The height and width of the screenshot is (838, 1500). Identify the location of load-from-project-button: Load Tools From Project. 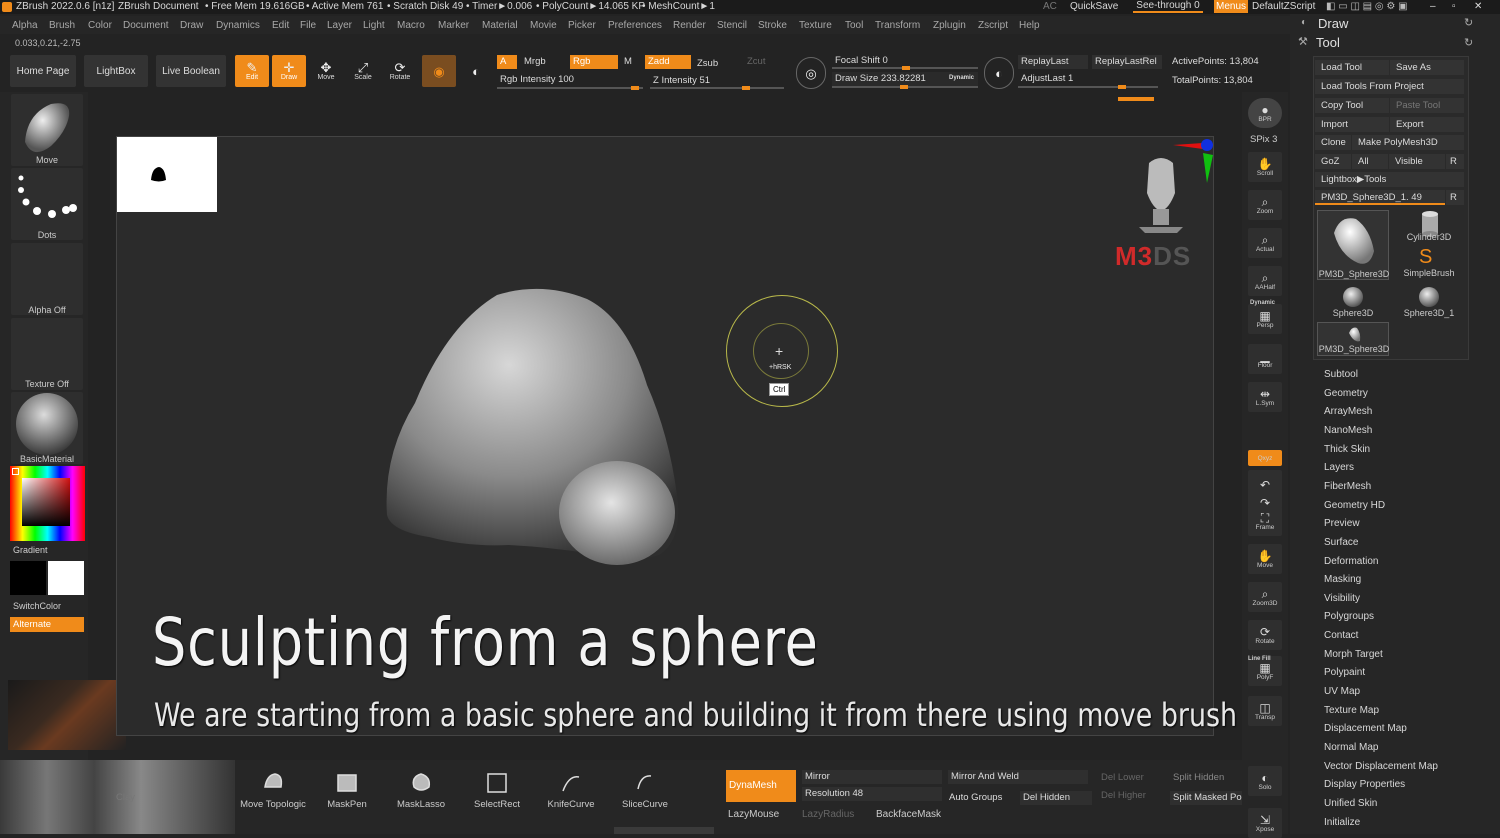
(1389, 86).